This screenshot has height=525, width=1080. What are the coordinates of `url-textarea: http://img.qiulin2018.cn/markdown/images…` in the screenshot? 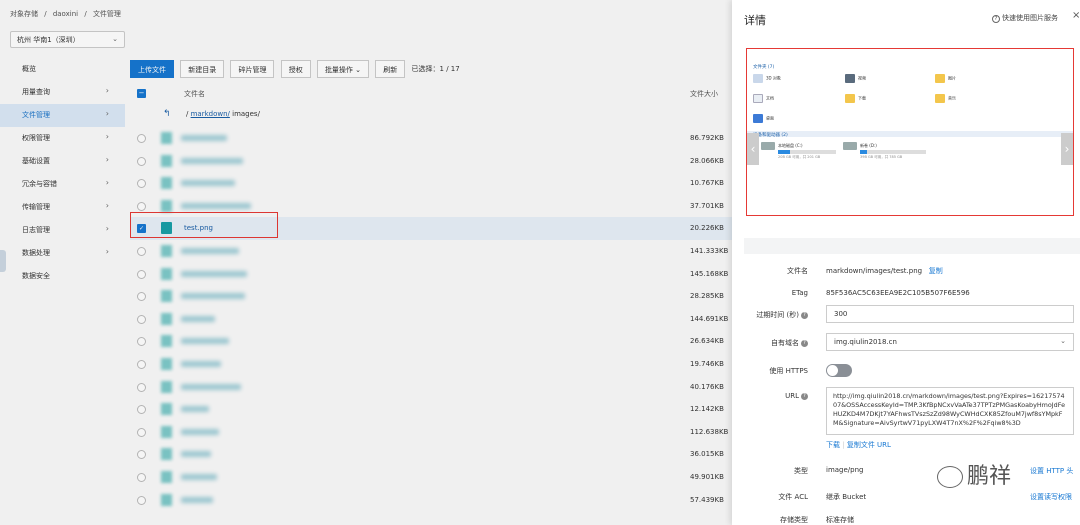 It's located at (950, 411).